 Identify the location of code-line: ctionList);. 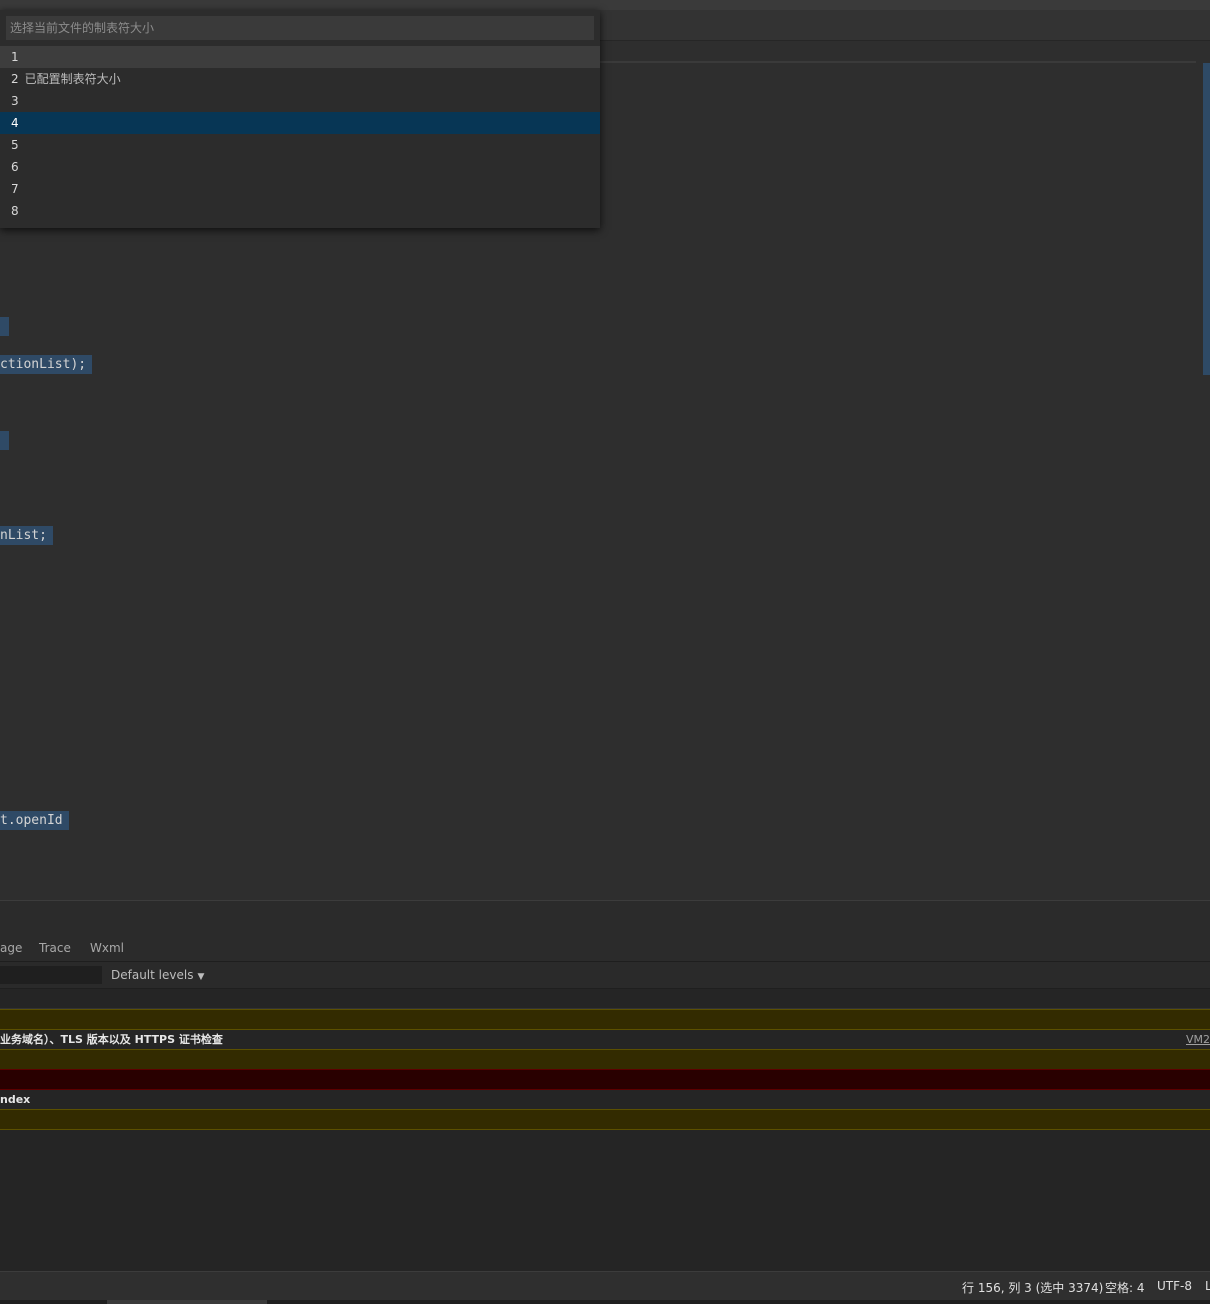
(46, 364).